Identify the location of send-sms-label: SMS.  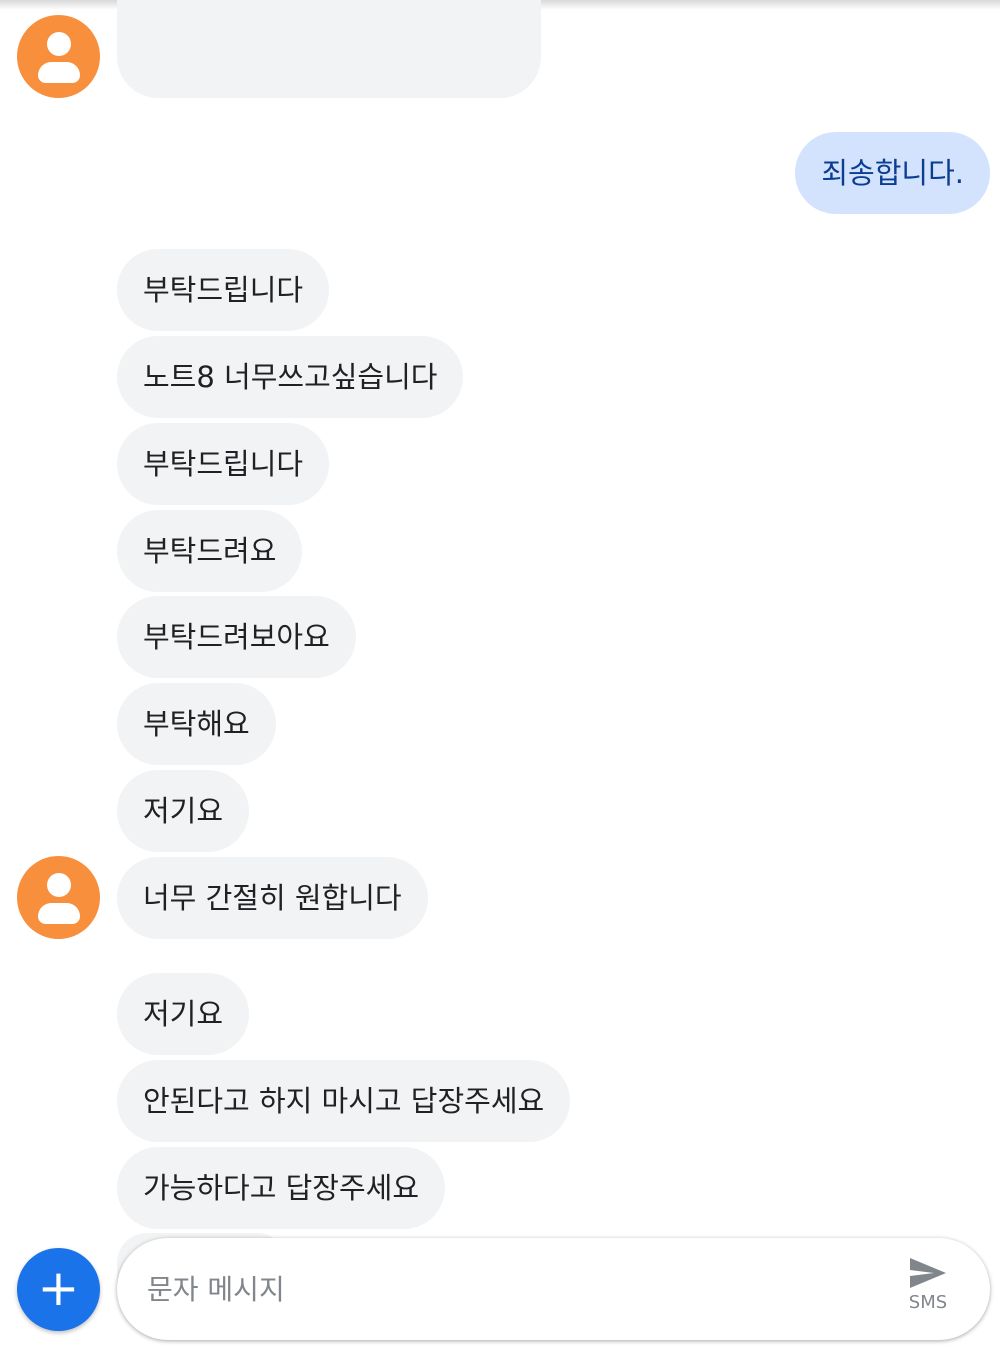
(928, 1302).